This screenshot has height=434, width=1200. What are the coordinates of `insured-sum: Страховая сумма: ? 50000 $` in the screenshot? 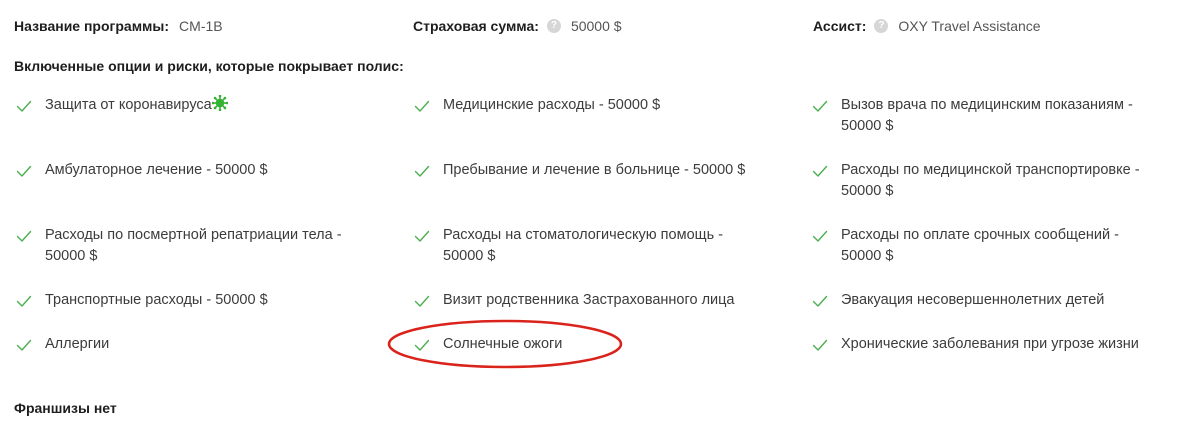 It's located at (517, 26).